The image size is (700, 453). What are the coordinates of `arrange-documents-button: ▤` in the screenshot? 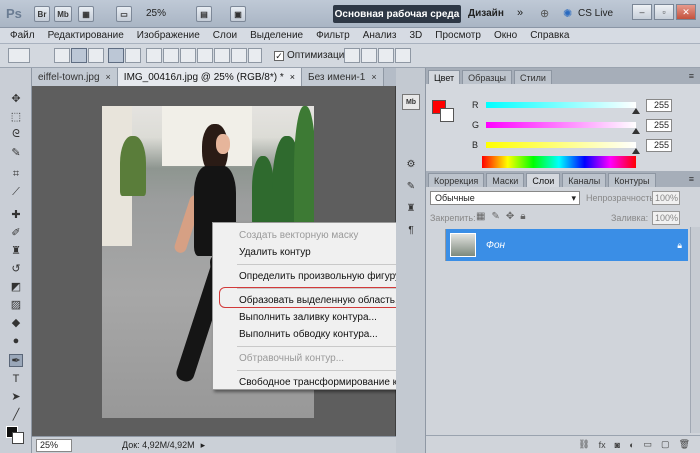 It's located at (204, 14).